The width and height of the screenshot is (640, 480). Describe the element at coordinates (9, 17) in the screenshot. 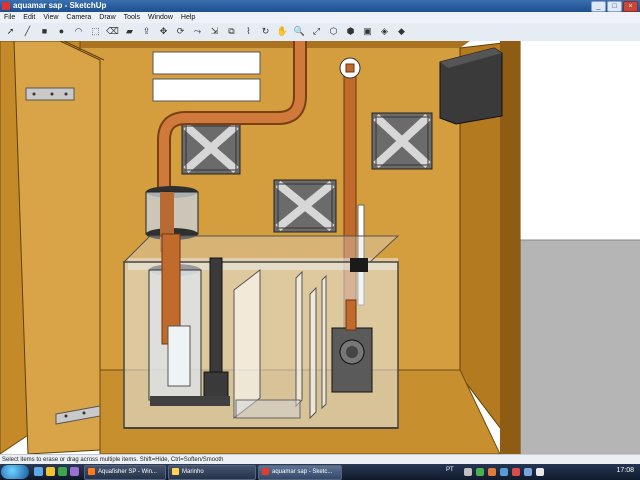

I see `menu-file: File` at that location.